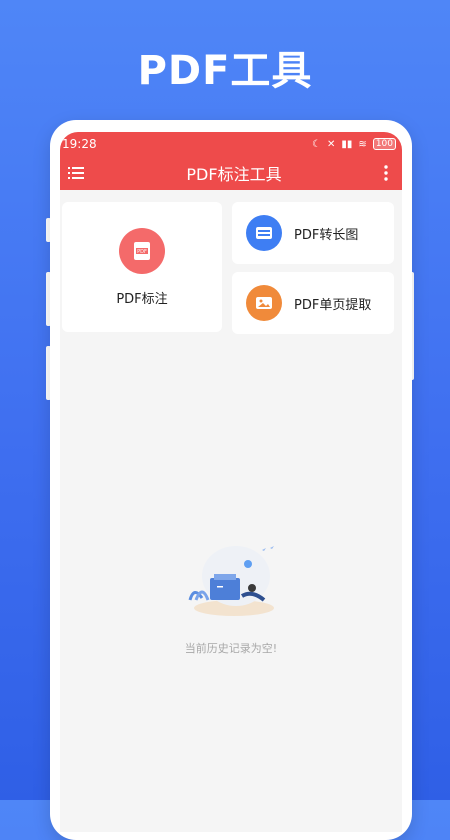 The width and height of the screenshot is (450, 840). Describe the element at coordinates (79, 173) in the screenshot. I see `list-menu-icon` at that location.